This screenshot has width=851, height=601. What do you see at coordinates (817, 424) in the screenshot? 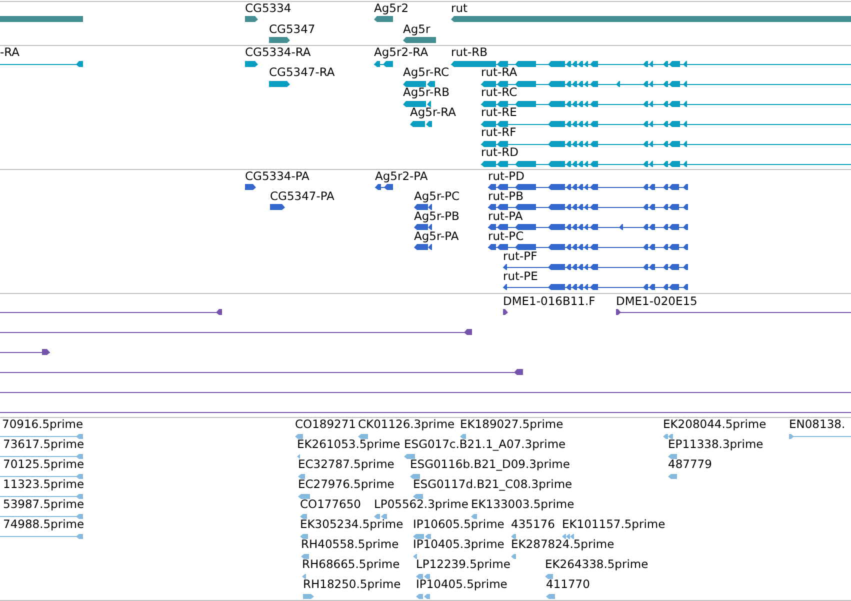
I see `est-label: EN08138.` at bounding box center [817, 424].